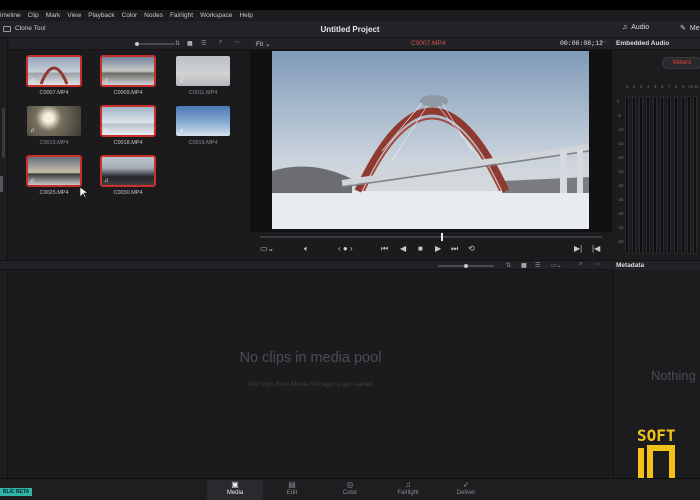 The width and height of the screenshot is (700, 500). Describe the element at coordinates (267, 248) in the screenshot. I see `viewer-mode-icon: ▭⌄` at that location.